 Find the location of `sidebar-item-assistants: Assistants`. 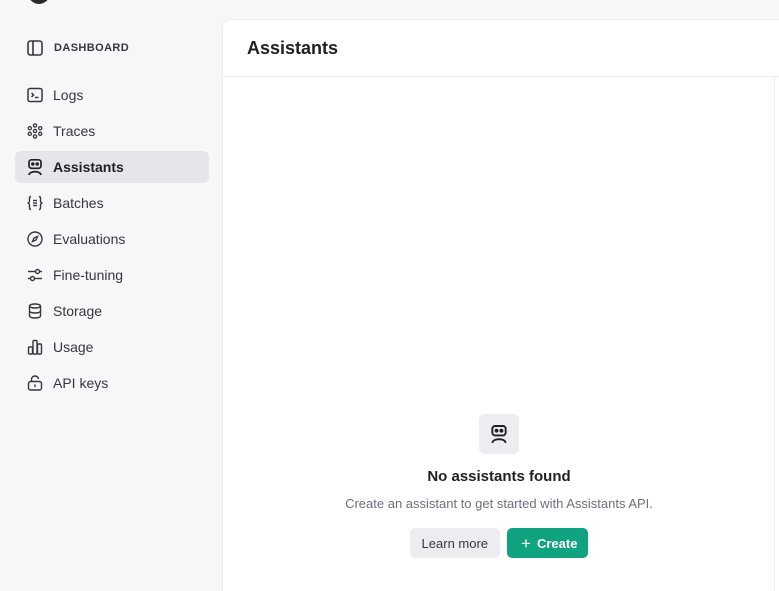

sidebar-item-assistants: Assistants is located at coordinates (112, 167).